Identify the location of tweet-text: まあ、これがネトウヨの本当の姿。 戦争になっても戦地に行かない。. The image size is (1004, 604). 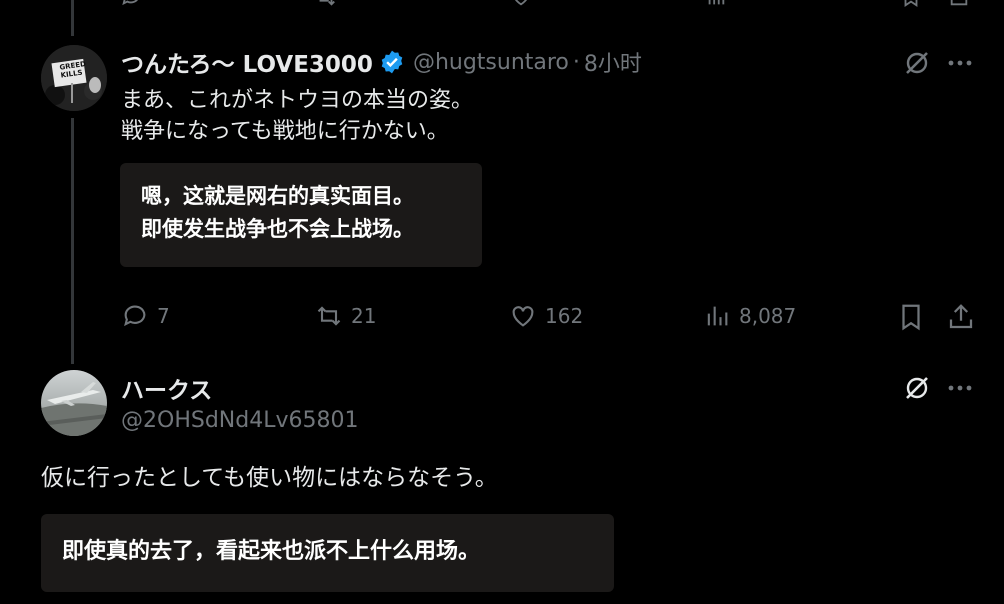
(297, 116).